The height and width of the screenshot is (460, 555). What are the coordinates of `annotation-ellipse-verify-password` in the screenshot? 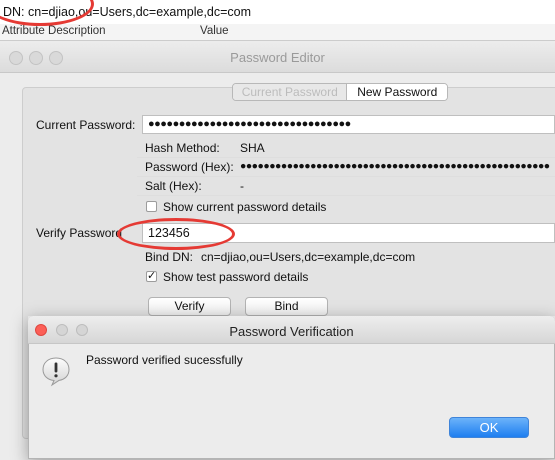 It's located at (176, 234).